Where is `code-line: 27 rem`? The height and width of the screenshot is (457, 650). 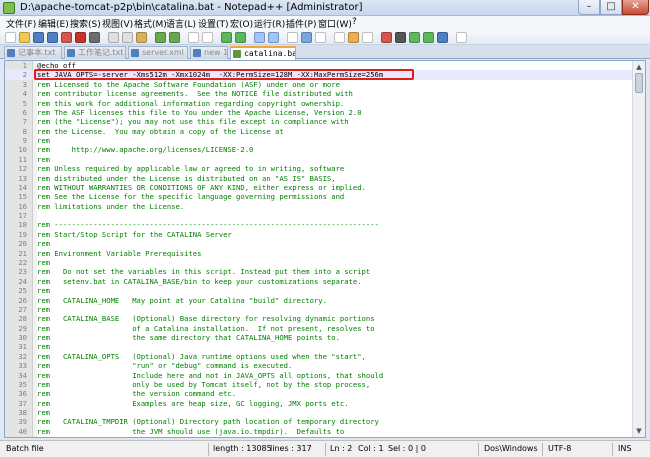 code-line: 27 rem is located at coordinates (318, 309).